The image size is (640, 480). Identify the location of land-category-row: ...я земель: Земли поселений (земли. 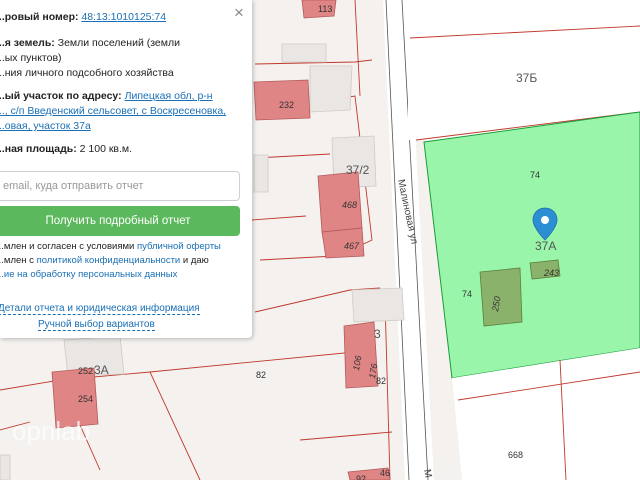
(124, 43).